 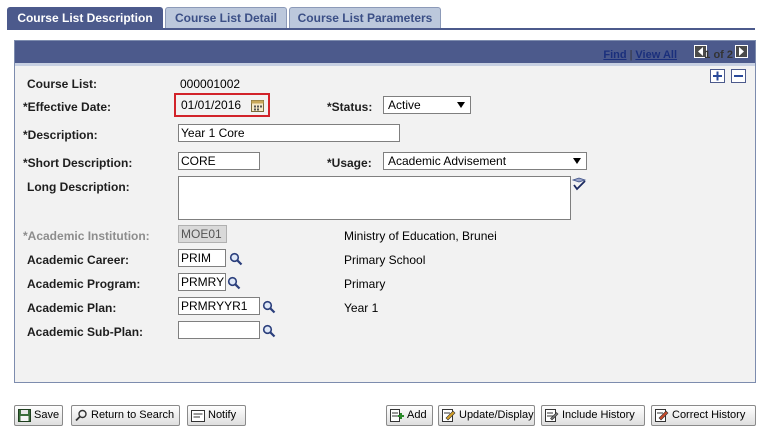 What do you see at coordinates (718, 55) in the screenshot?
I see `row-count: 1 of 2` at bounding box center [718, 55].